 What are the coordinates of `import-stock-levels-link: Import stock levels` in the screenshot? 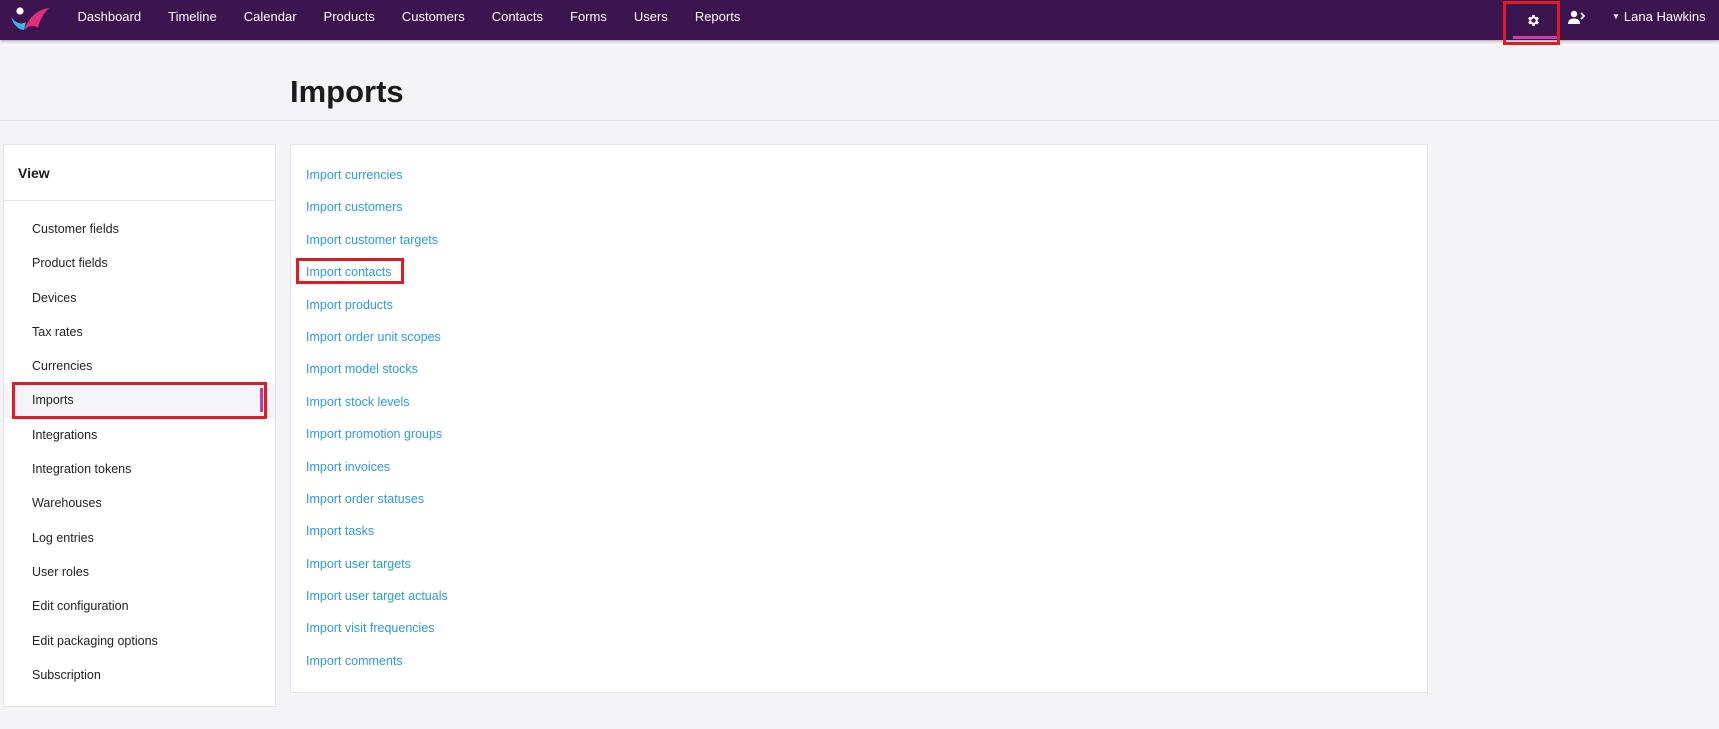 It's located at (859, 402).